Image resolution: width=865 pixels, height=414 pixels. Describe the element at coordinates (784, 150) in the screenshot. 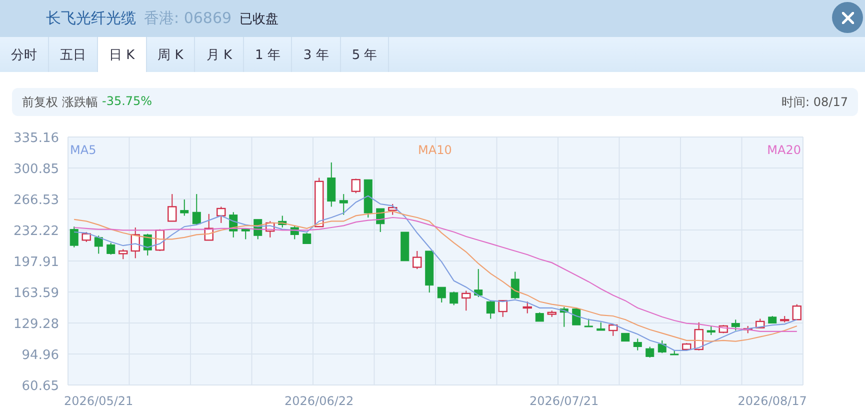

I see `legend-label: MA20` at that location.